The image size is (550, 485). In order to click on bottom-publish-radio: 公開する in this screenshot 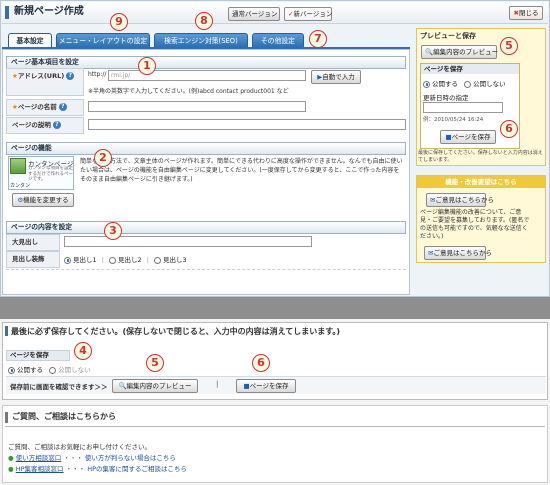, I will do `click(25, 370)`.